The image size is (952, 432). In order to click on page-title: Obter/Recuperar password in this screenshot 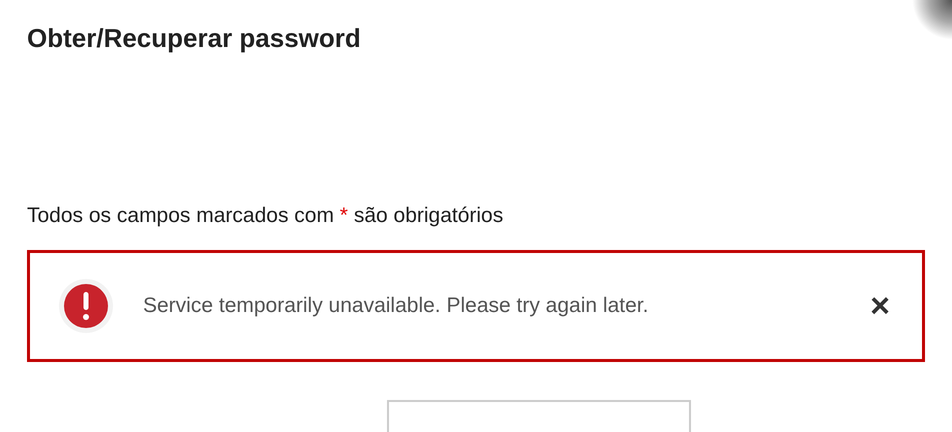, I will do `click(194, 38)`.